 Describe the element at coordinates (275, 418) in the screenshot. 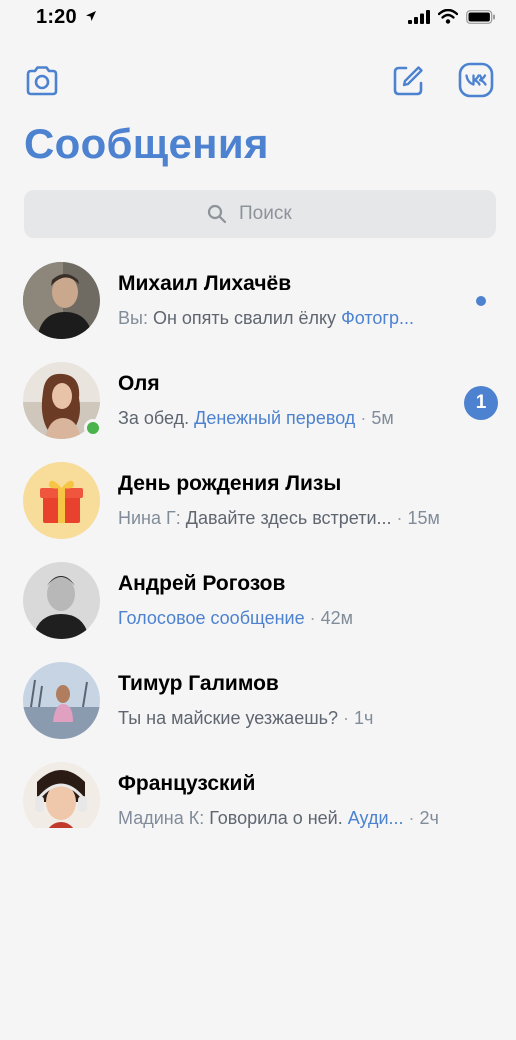

I see `attachment-label: Денежный перевод` at that location.